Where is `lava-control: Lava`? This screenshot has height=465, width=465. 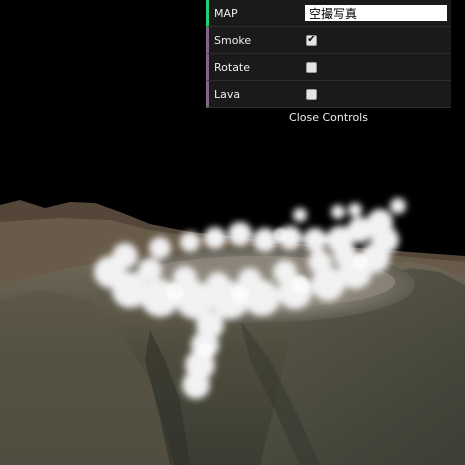 lava-control: Lava is located at coordinates (328, 94).